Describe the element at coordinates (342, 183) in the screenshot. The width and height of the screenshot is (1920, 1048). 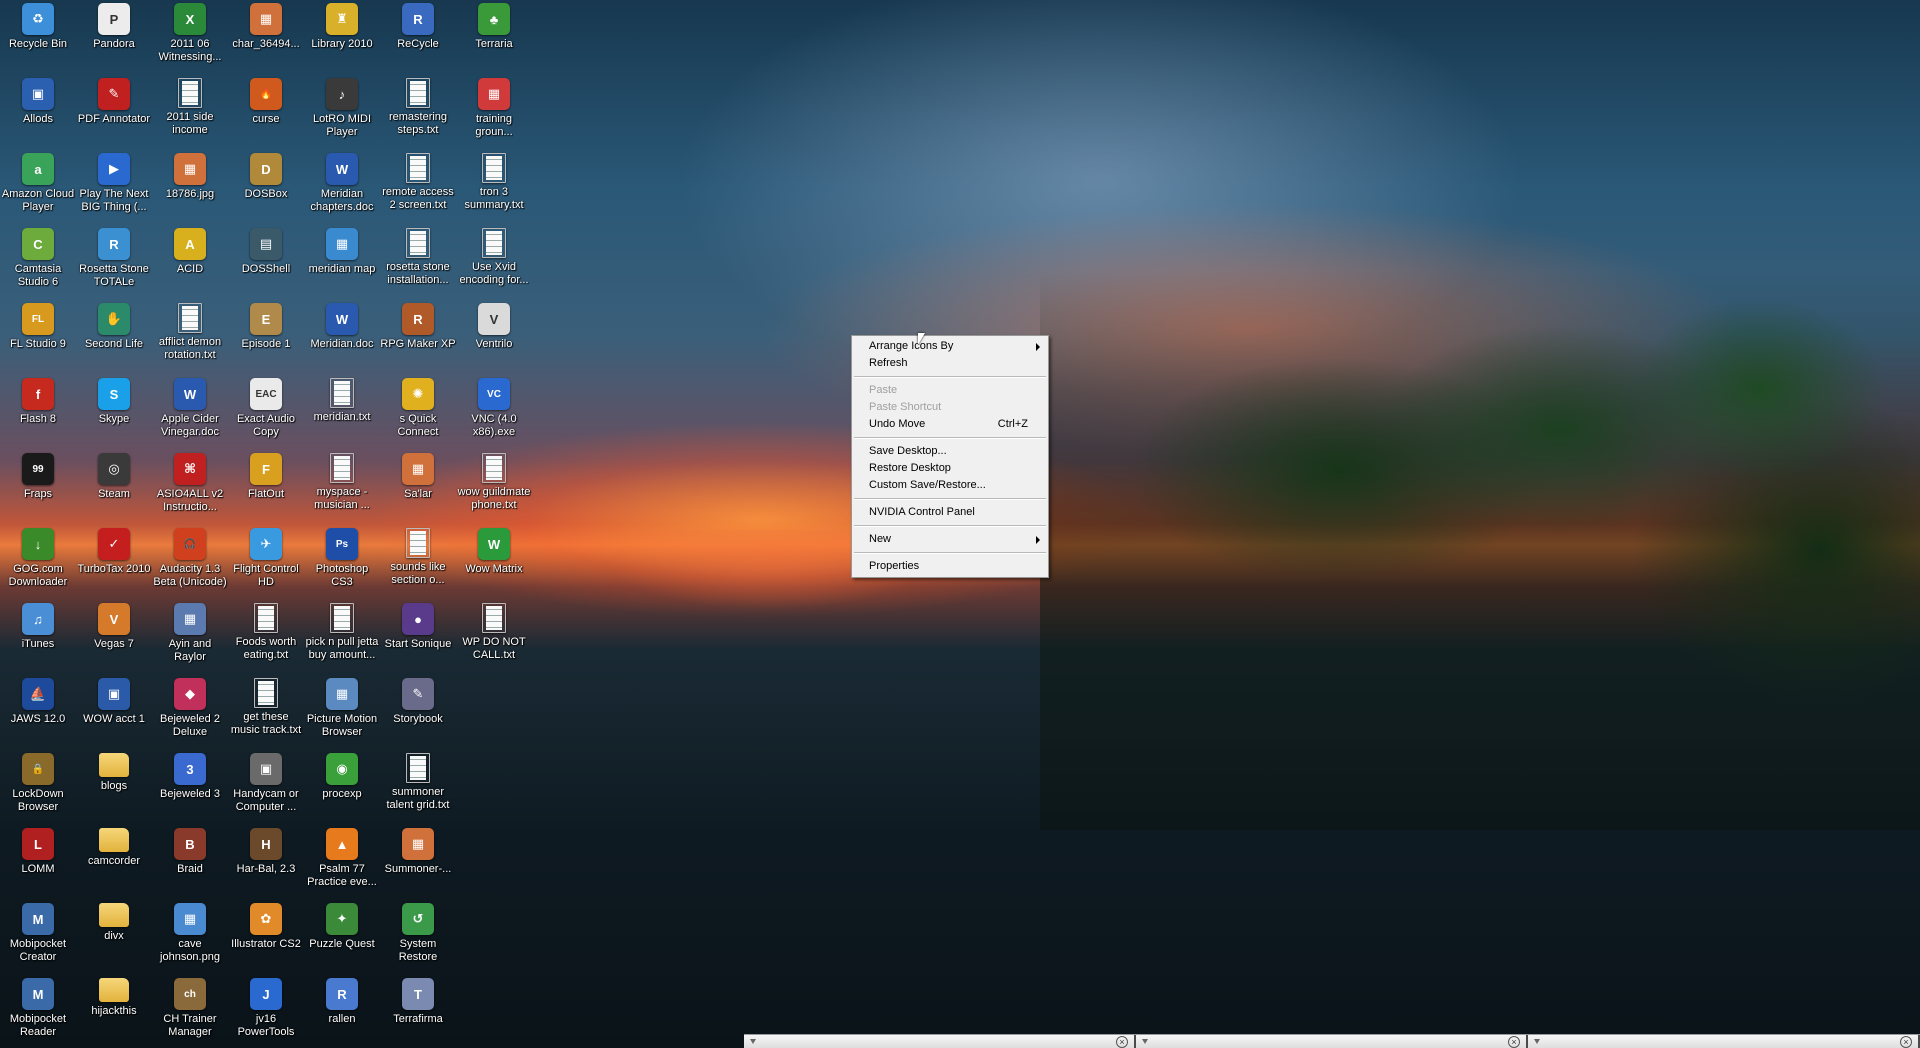
I see `desktop-icon: W Meridian chapters.doc` at that location.